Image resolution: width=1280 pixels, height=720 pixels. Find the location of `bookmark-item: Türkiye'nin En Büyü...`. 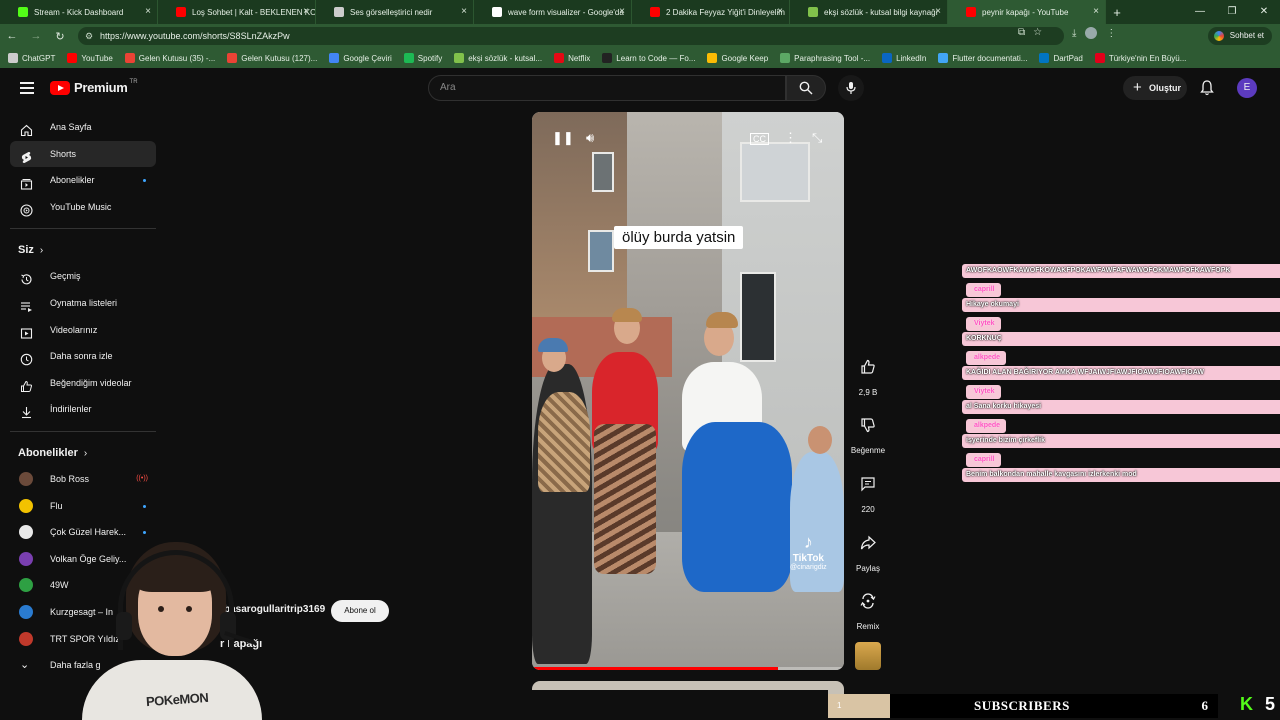

bookmark-item: Türkiye'nin En Büyü... is located at coordinates (1140, 58).